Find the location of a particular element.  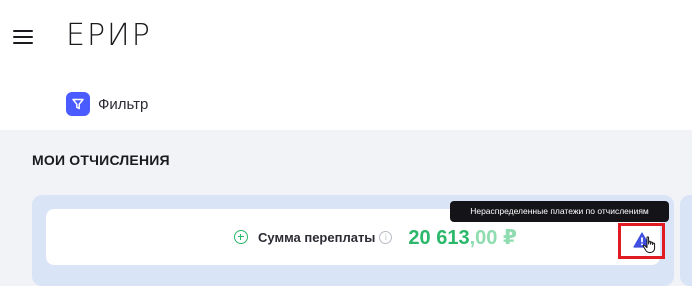

filter-button: Фильтр is located at coordinates (107, 104).